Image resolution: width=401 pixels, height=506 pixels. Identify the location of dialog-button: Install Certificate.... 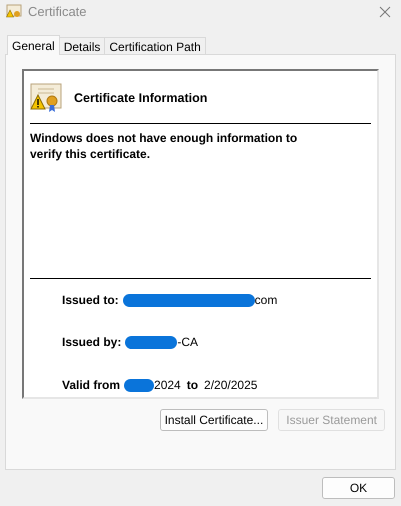
(214, 420).